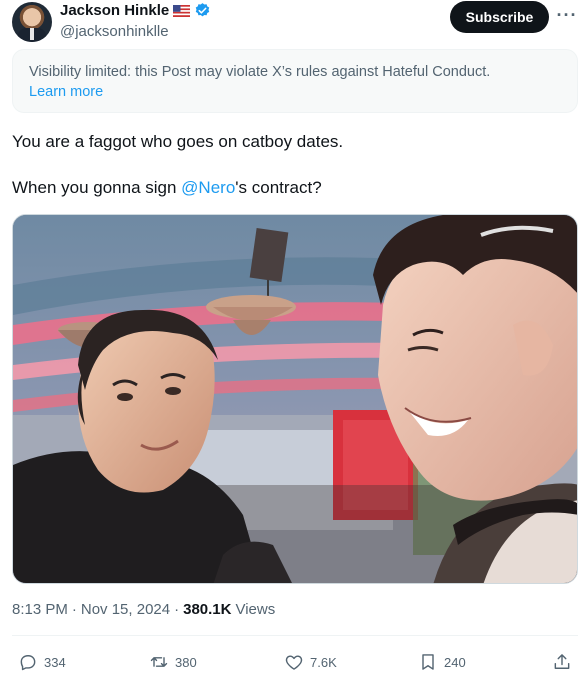 Image resolution: width=582 pixels, height=680 pixels. Describe the element at coordinates (97, 187) in the screenshot. I see `tweet-line-2-text: When you gonna sign` at that location.